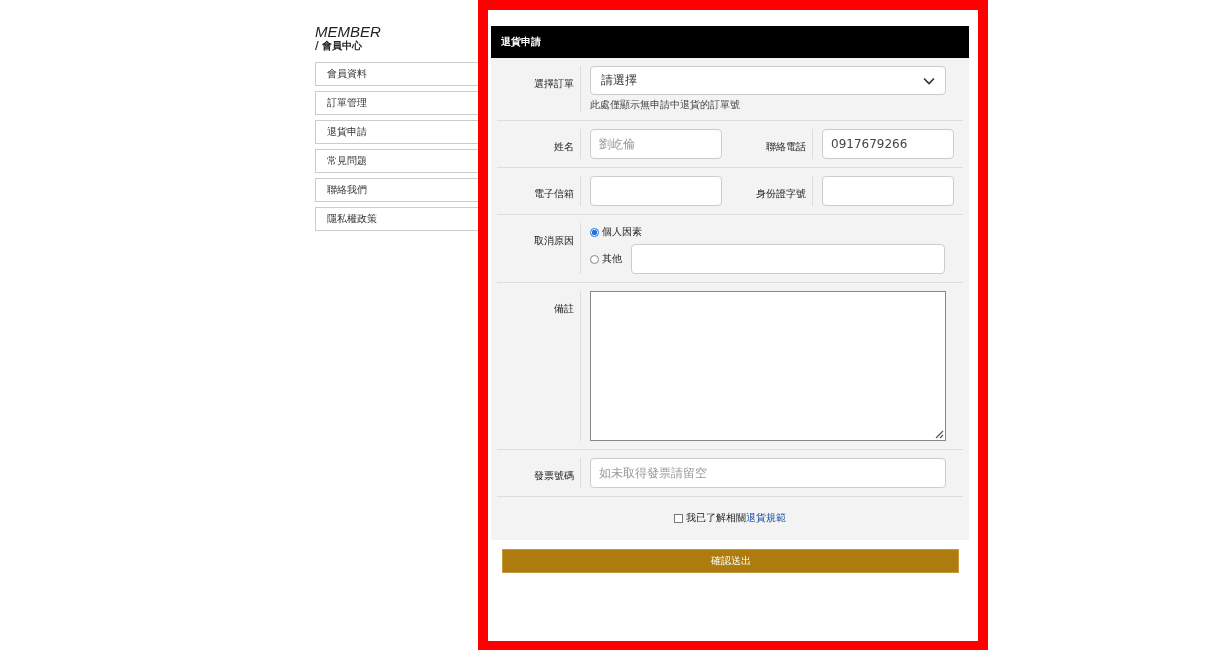 The width and height of the screenshot is (1226, 650). I want to click on form-header: 退貨申請, so click(730, 42).